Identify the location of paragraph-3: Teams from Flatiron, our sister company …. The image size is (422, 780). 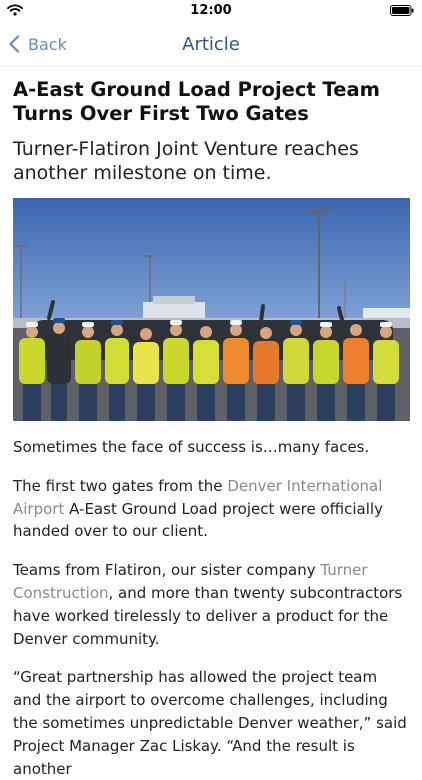
(211, 604).